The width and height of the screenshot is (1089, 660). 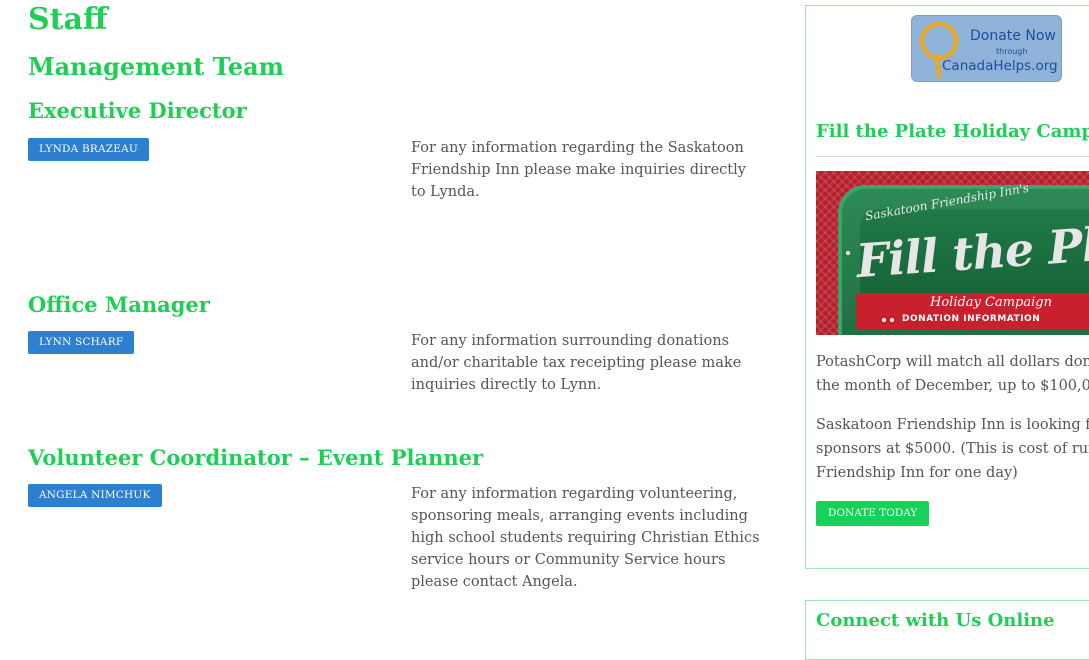 I want to click on through-text: through, so click(x=1012, y=51).